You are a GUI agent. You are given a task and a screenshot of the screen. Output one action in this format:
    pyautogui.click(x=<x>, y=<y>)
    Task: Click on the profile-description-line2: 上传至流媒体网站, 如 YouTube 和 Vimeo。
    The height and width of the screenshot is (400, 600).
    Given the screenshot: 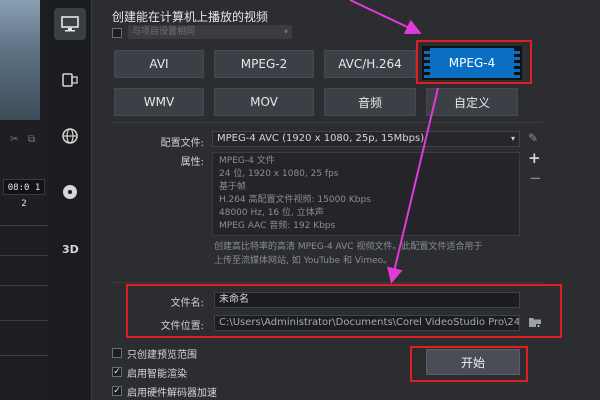 What is the action you would take?
    pyautogui.click(x=303, y=261)
    